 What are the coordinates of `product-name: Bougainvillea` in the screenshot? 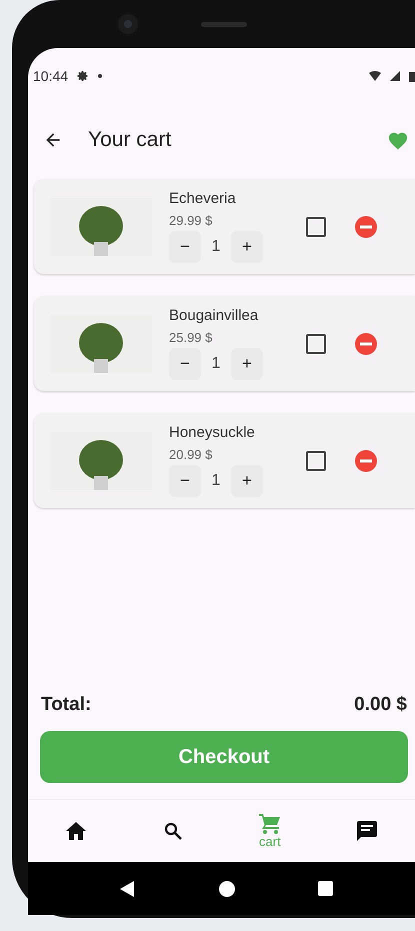 It's located at (214, 315).